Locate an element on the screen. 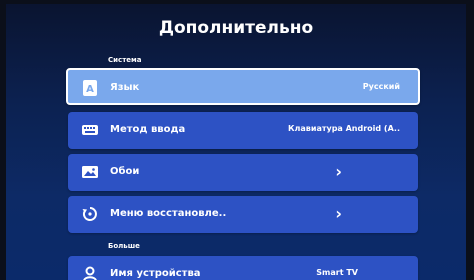 This screenshot has width=474, height=280. language-icon: A is located at coordinates (90, 88).